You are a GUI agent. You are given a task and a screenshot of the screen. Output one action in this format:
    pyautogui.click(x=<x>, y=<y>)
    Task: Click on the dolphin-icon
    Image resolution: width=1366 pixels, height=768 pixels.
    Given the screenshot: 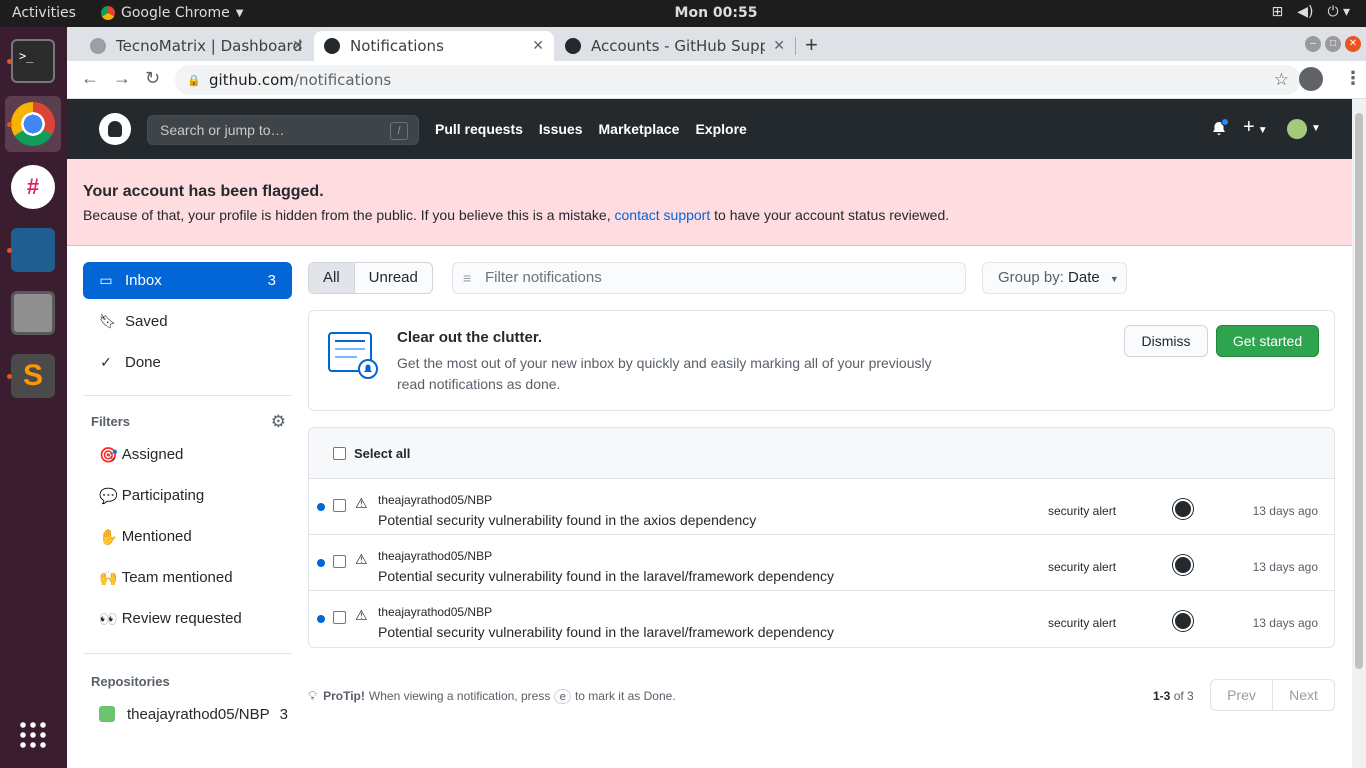 What is the action you would take?
    pyautogui.click(x=33, y=250)
    